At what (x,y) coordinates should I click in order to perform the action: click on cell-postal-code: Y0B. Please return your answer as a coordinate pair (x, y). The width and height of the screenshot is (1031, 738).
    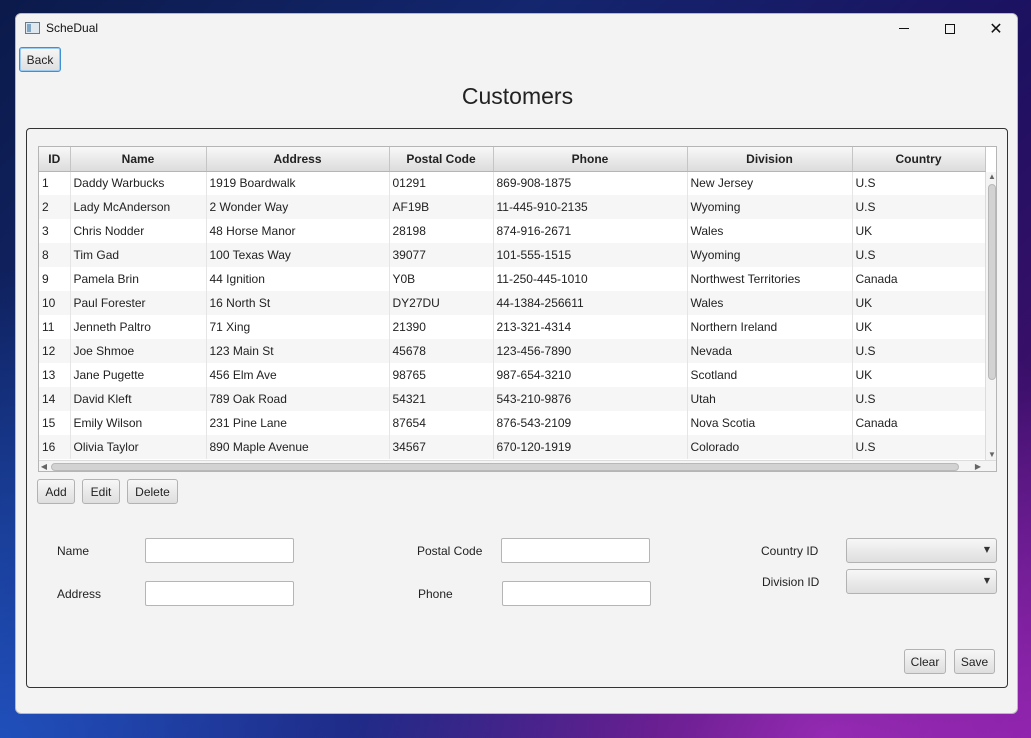
    Looking at the image, I should click on (441, 279).